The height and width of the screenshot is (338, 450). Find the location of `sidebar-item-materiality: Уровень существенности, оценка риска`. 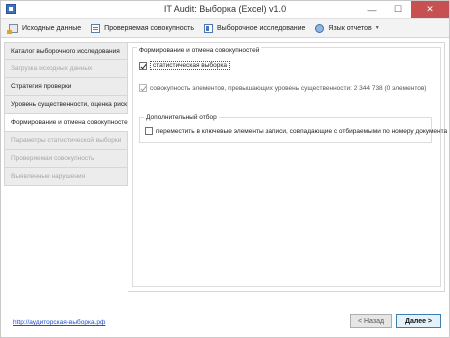

sidebar-item-materiality: Уровень существенности, оценка риска is located at coordinates (66, 105).